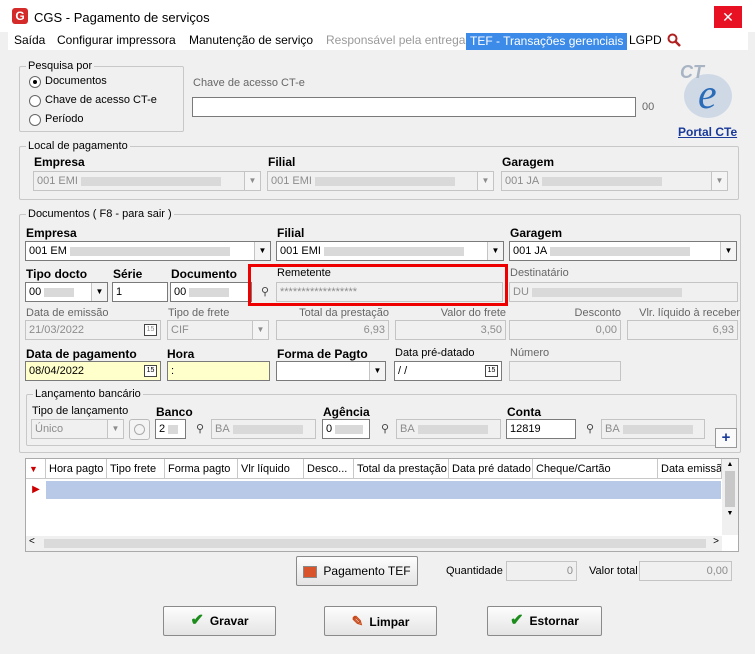  I want to click on docs-empresa-value: 001 EM, so click(48, 251).